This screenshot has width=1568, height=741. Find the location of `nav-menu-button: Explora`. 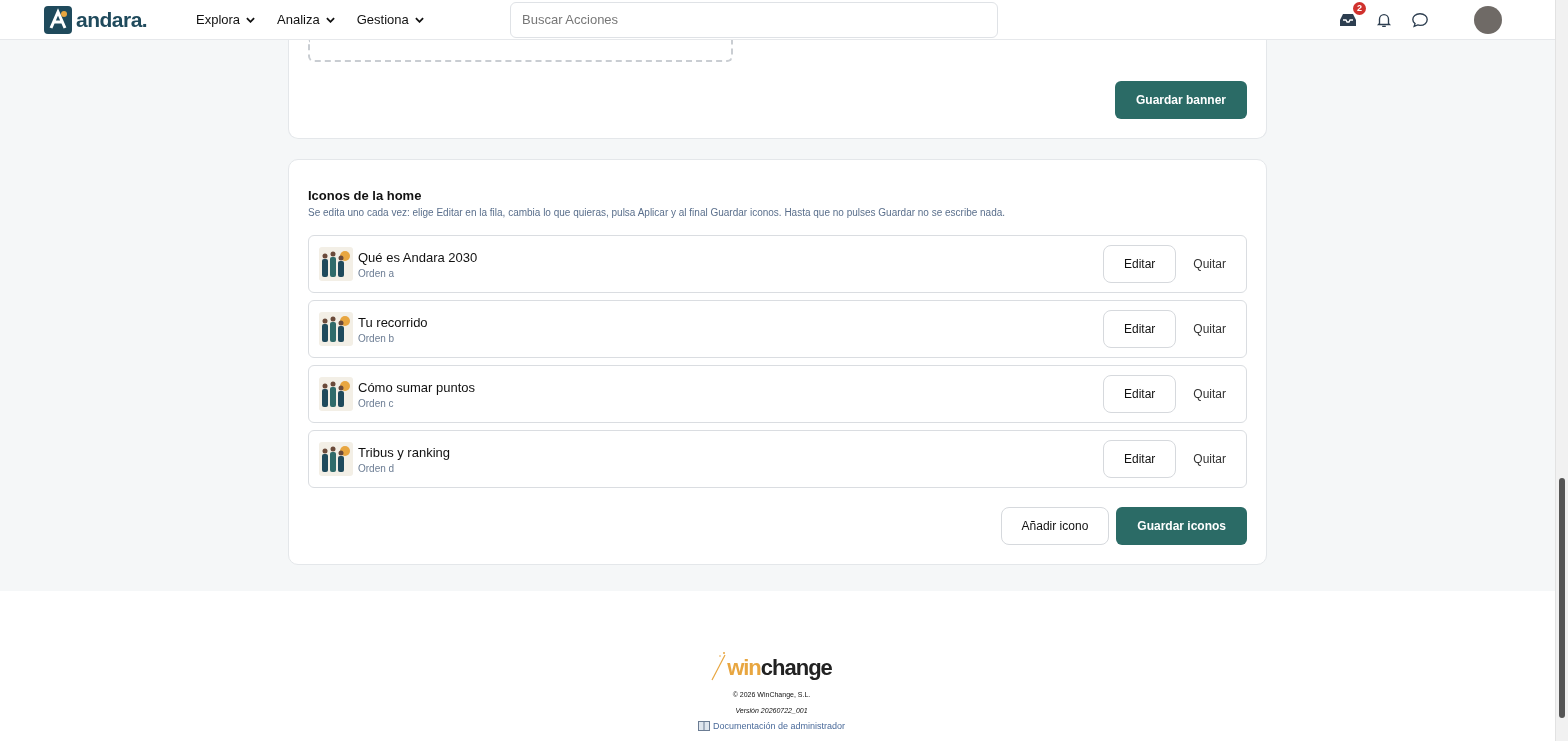

nav-menu-button: Explora is located at coordinates (226, 19).